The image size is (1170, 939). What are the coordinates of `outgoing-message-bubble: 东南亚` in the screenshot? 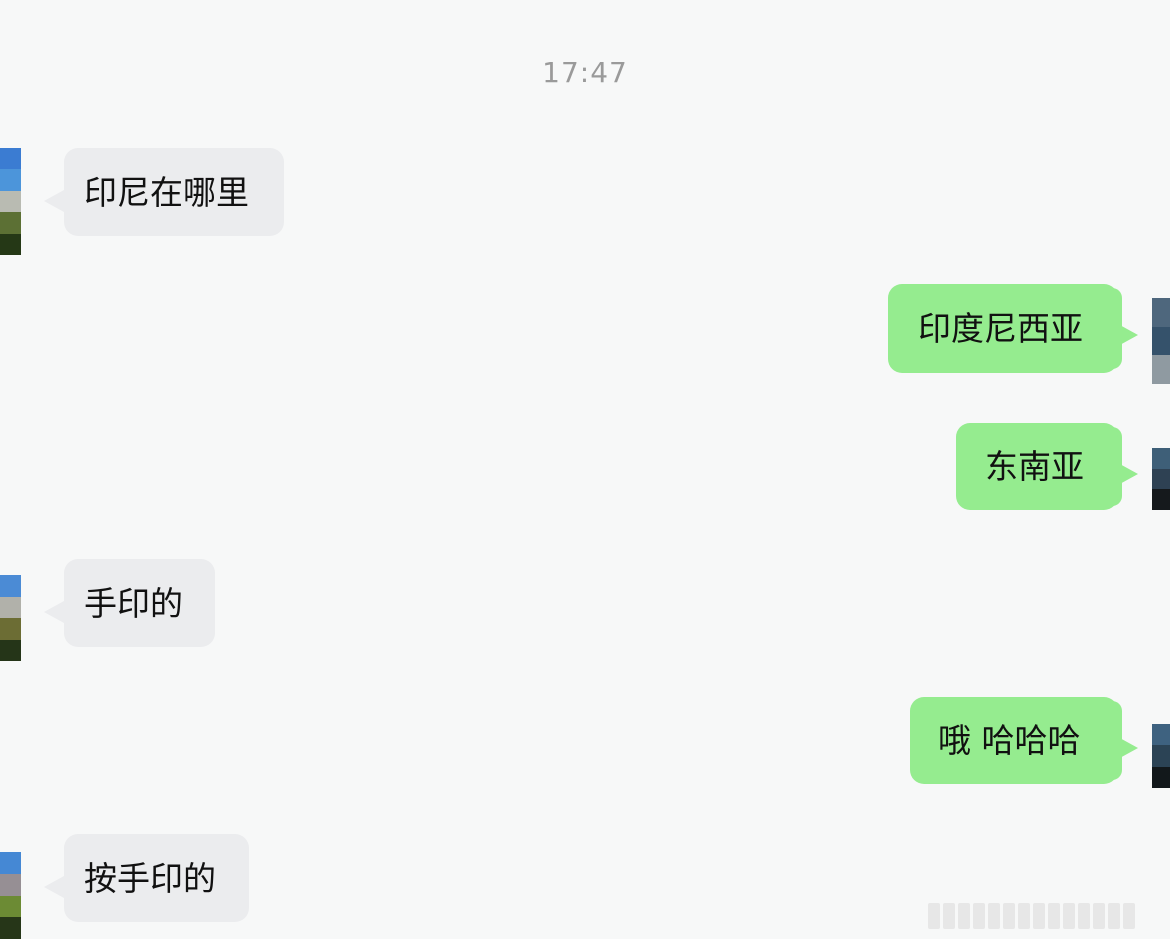 It's located at (1047, 466).